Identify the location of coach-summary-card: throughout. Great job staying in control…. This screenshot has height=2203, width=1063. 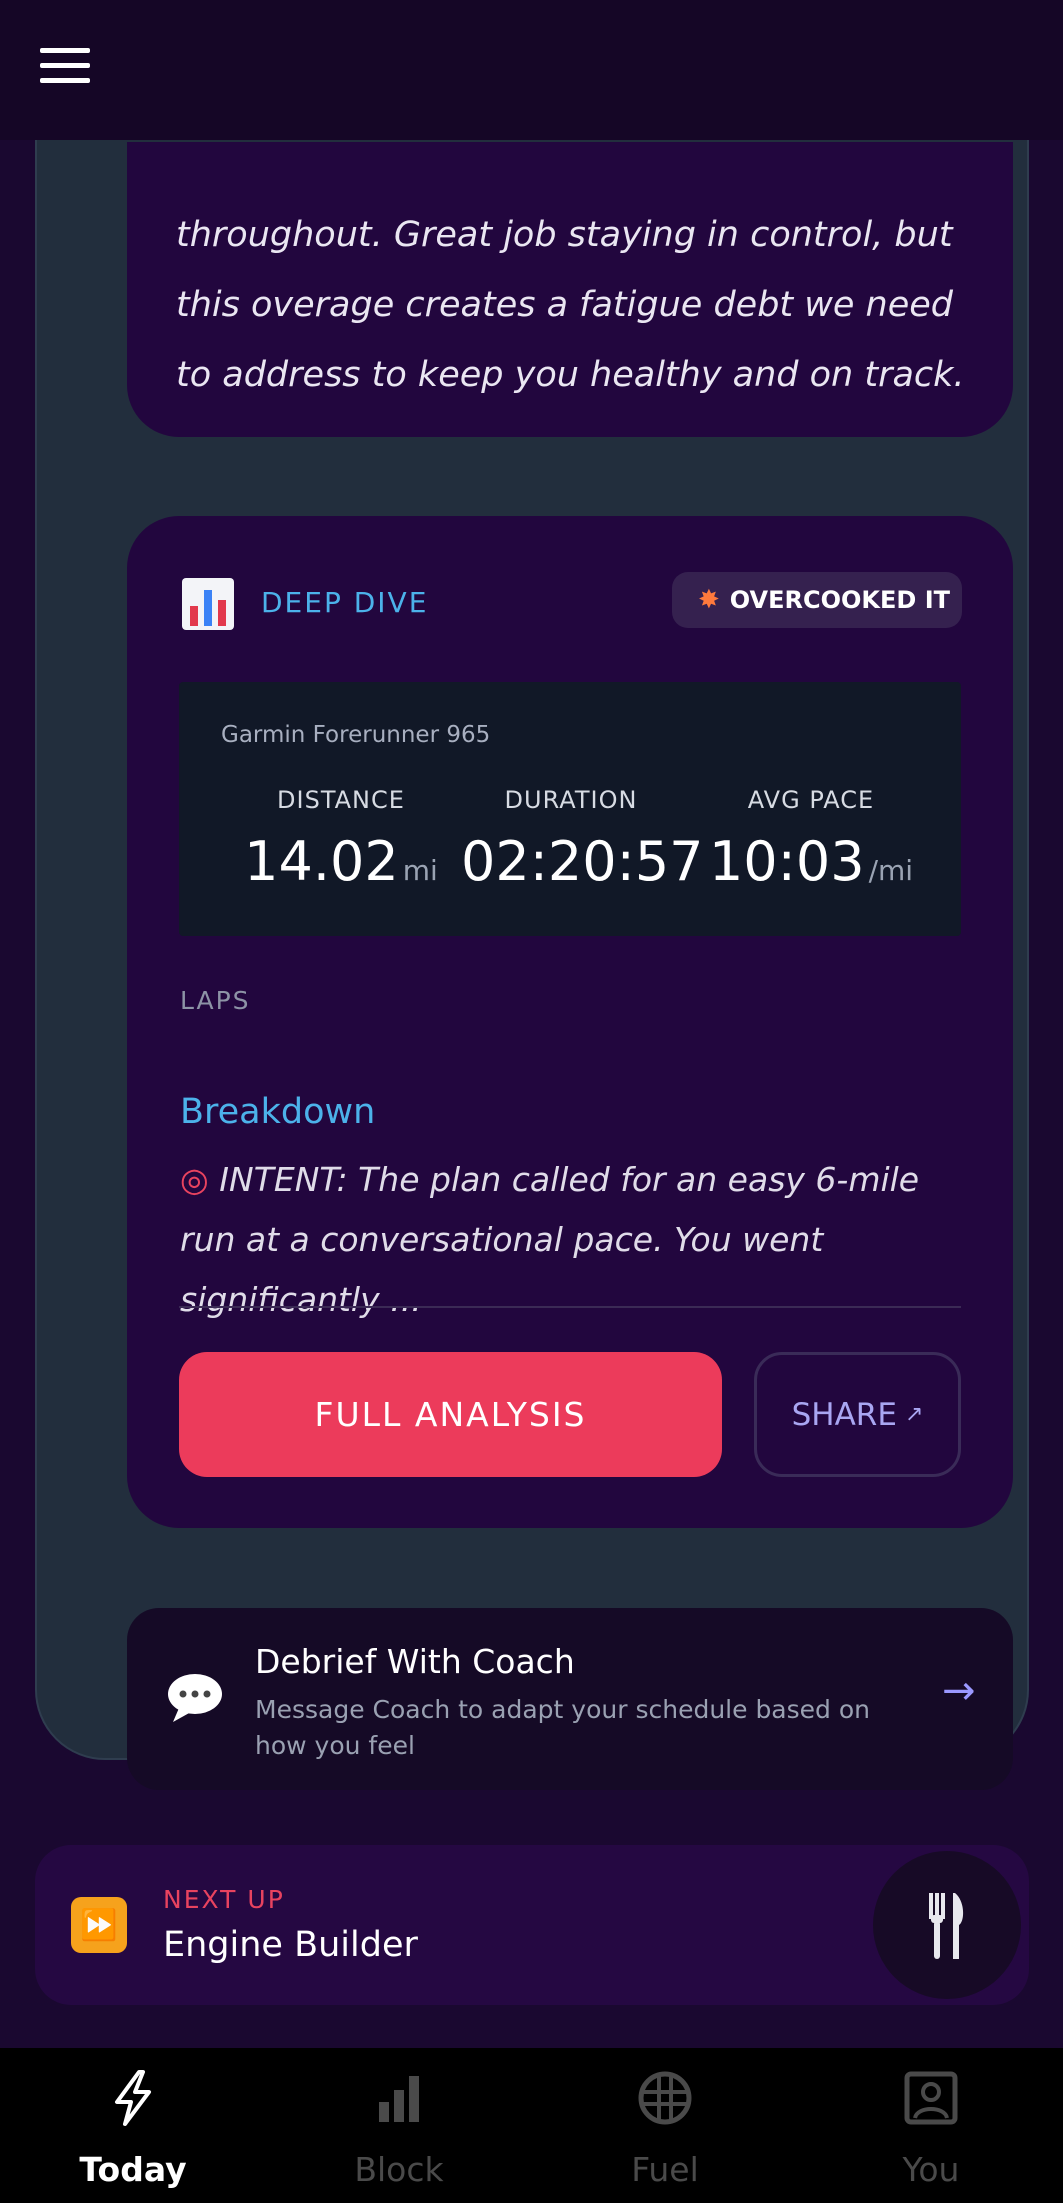
(570, 289).